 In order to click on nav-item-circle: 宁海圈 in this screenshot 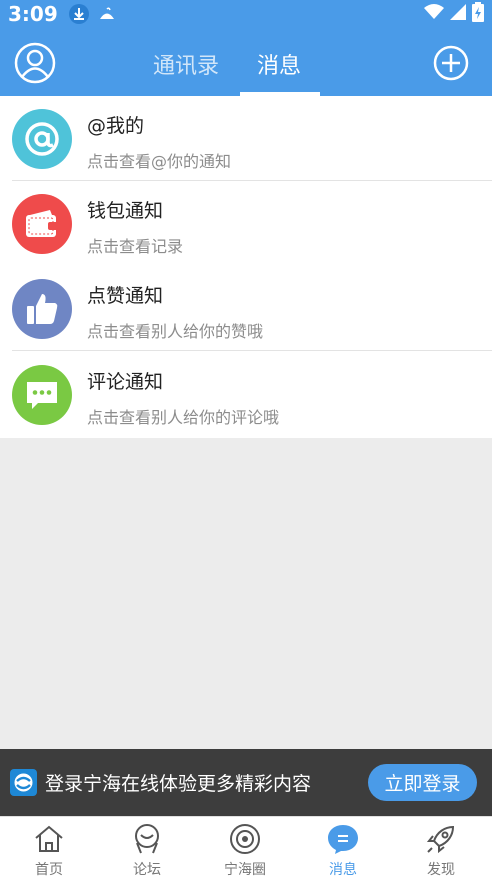, I will do `click(245, 848)`.